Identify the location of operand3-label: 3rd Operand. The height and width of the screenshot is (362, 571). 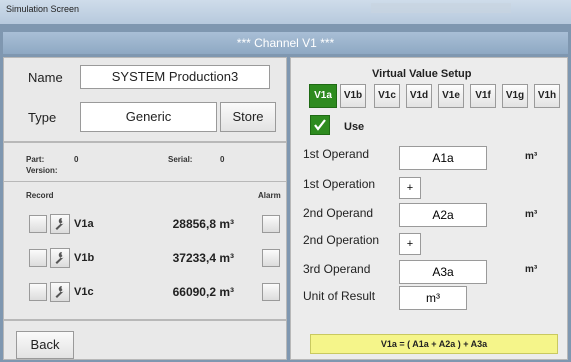
(337, 269).